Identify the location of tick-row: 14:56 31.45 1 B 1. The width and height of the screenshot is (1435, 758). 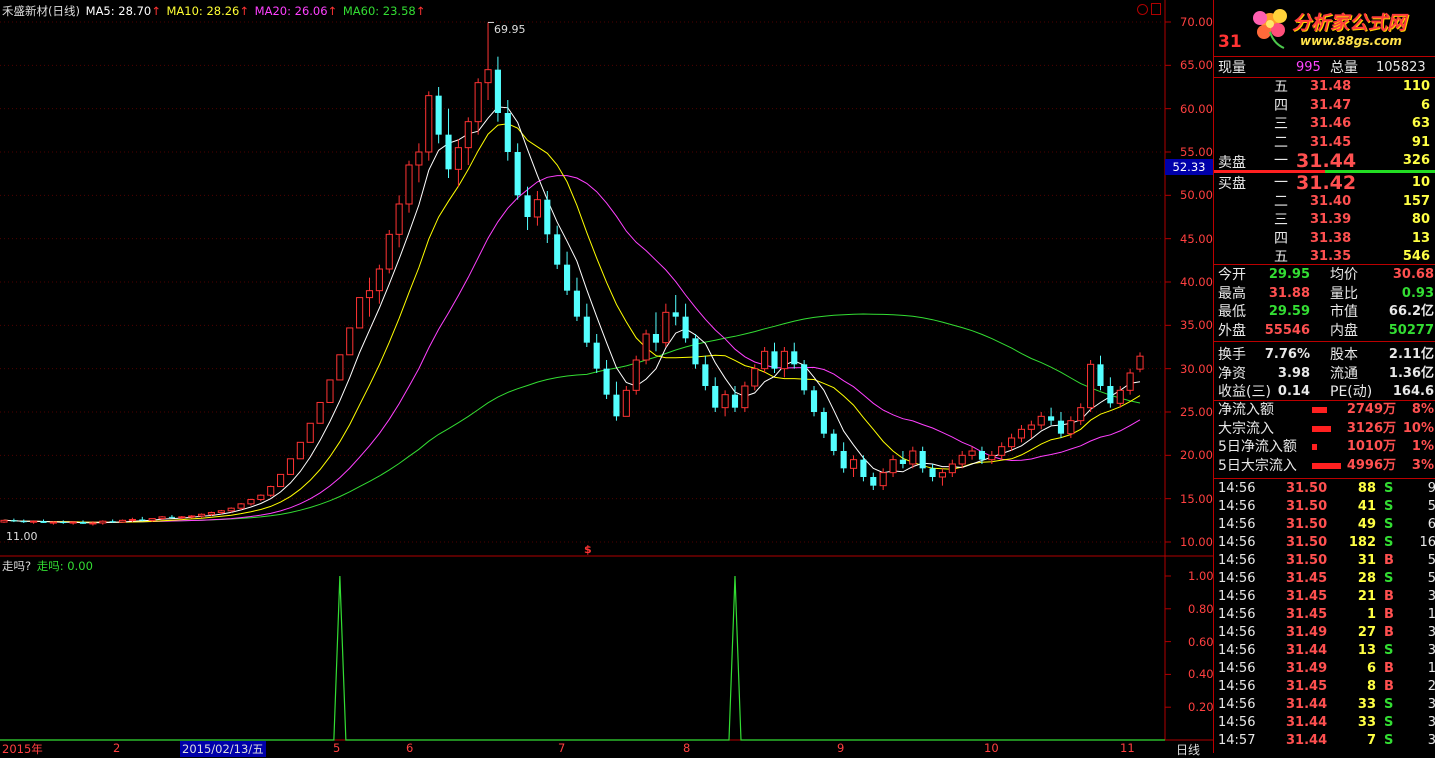
(1324, 615).